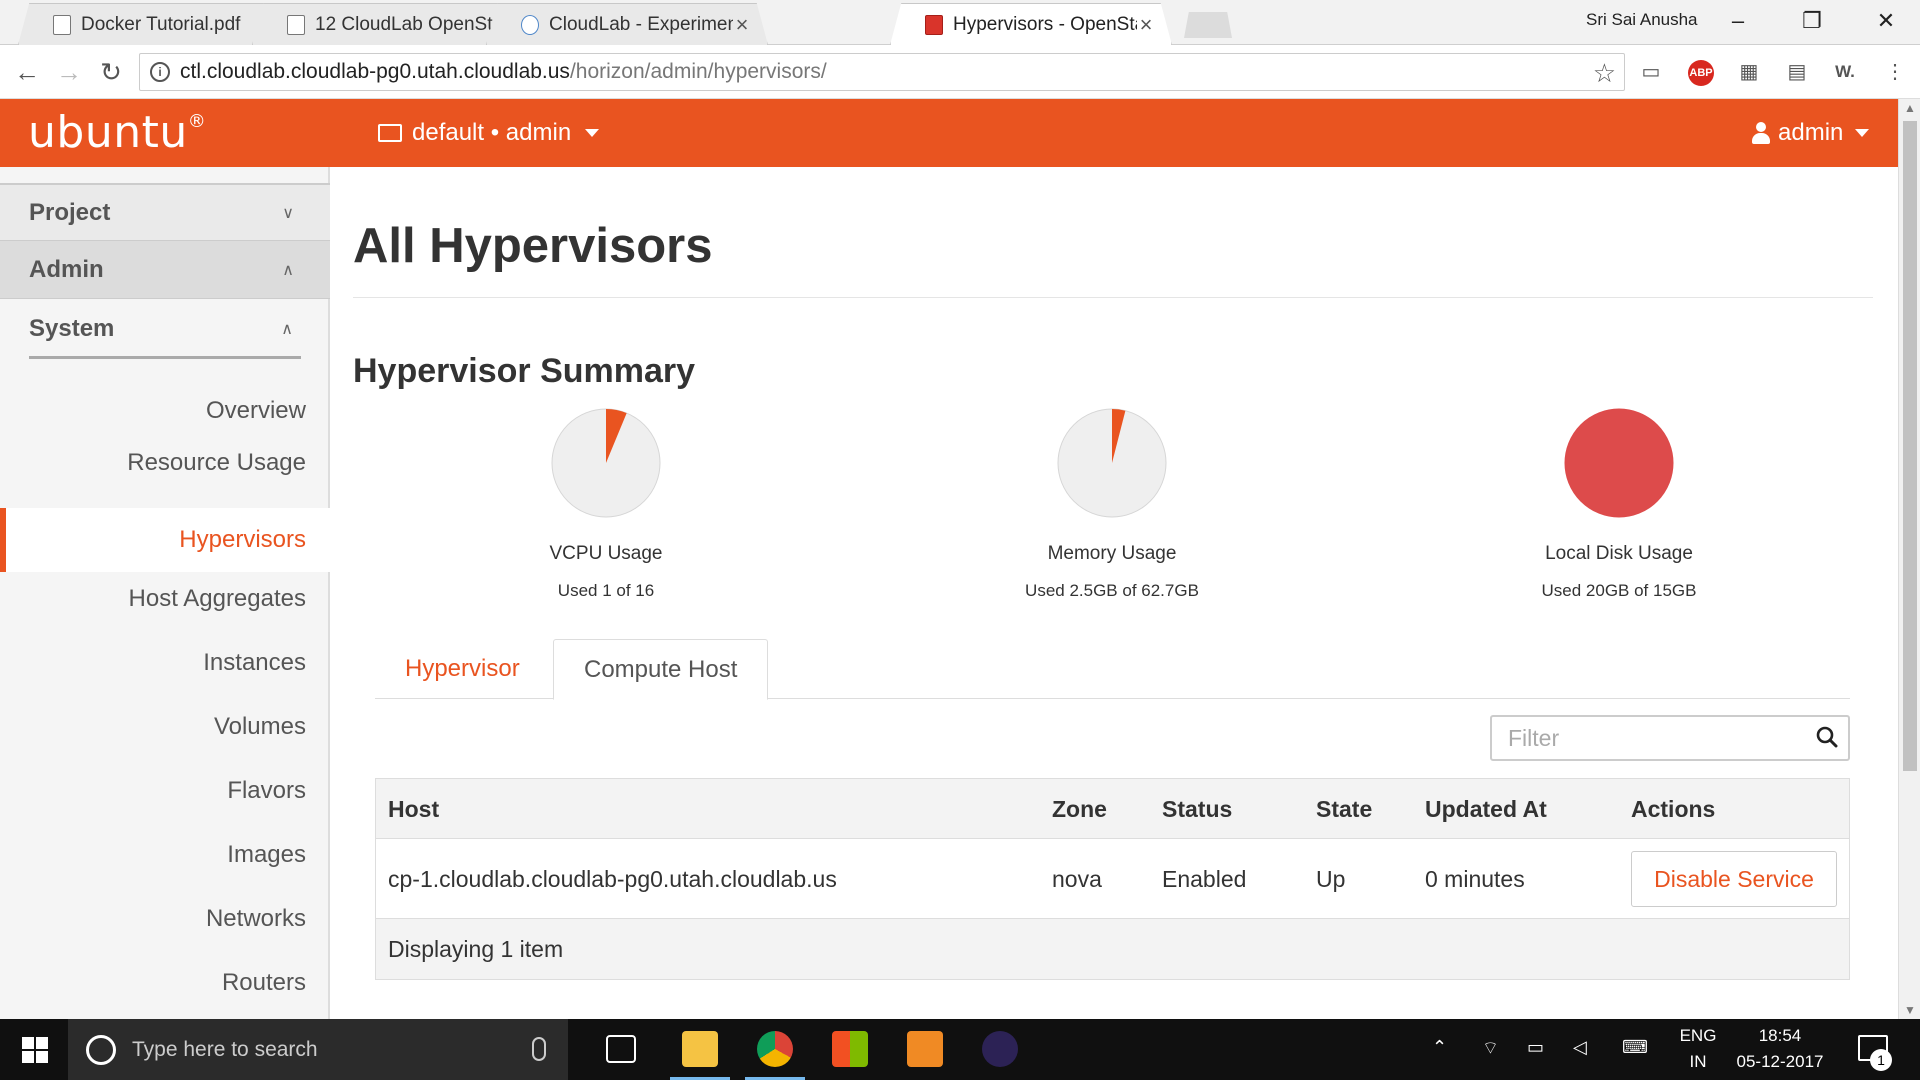  What do you see at coordinates (606, 553) in the screenshot?
I see `pie-label: VCPU Usage` at bounding box center [606, 553].